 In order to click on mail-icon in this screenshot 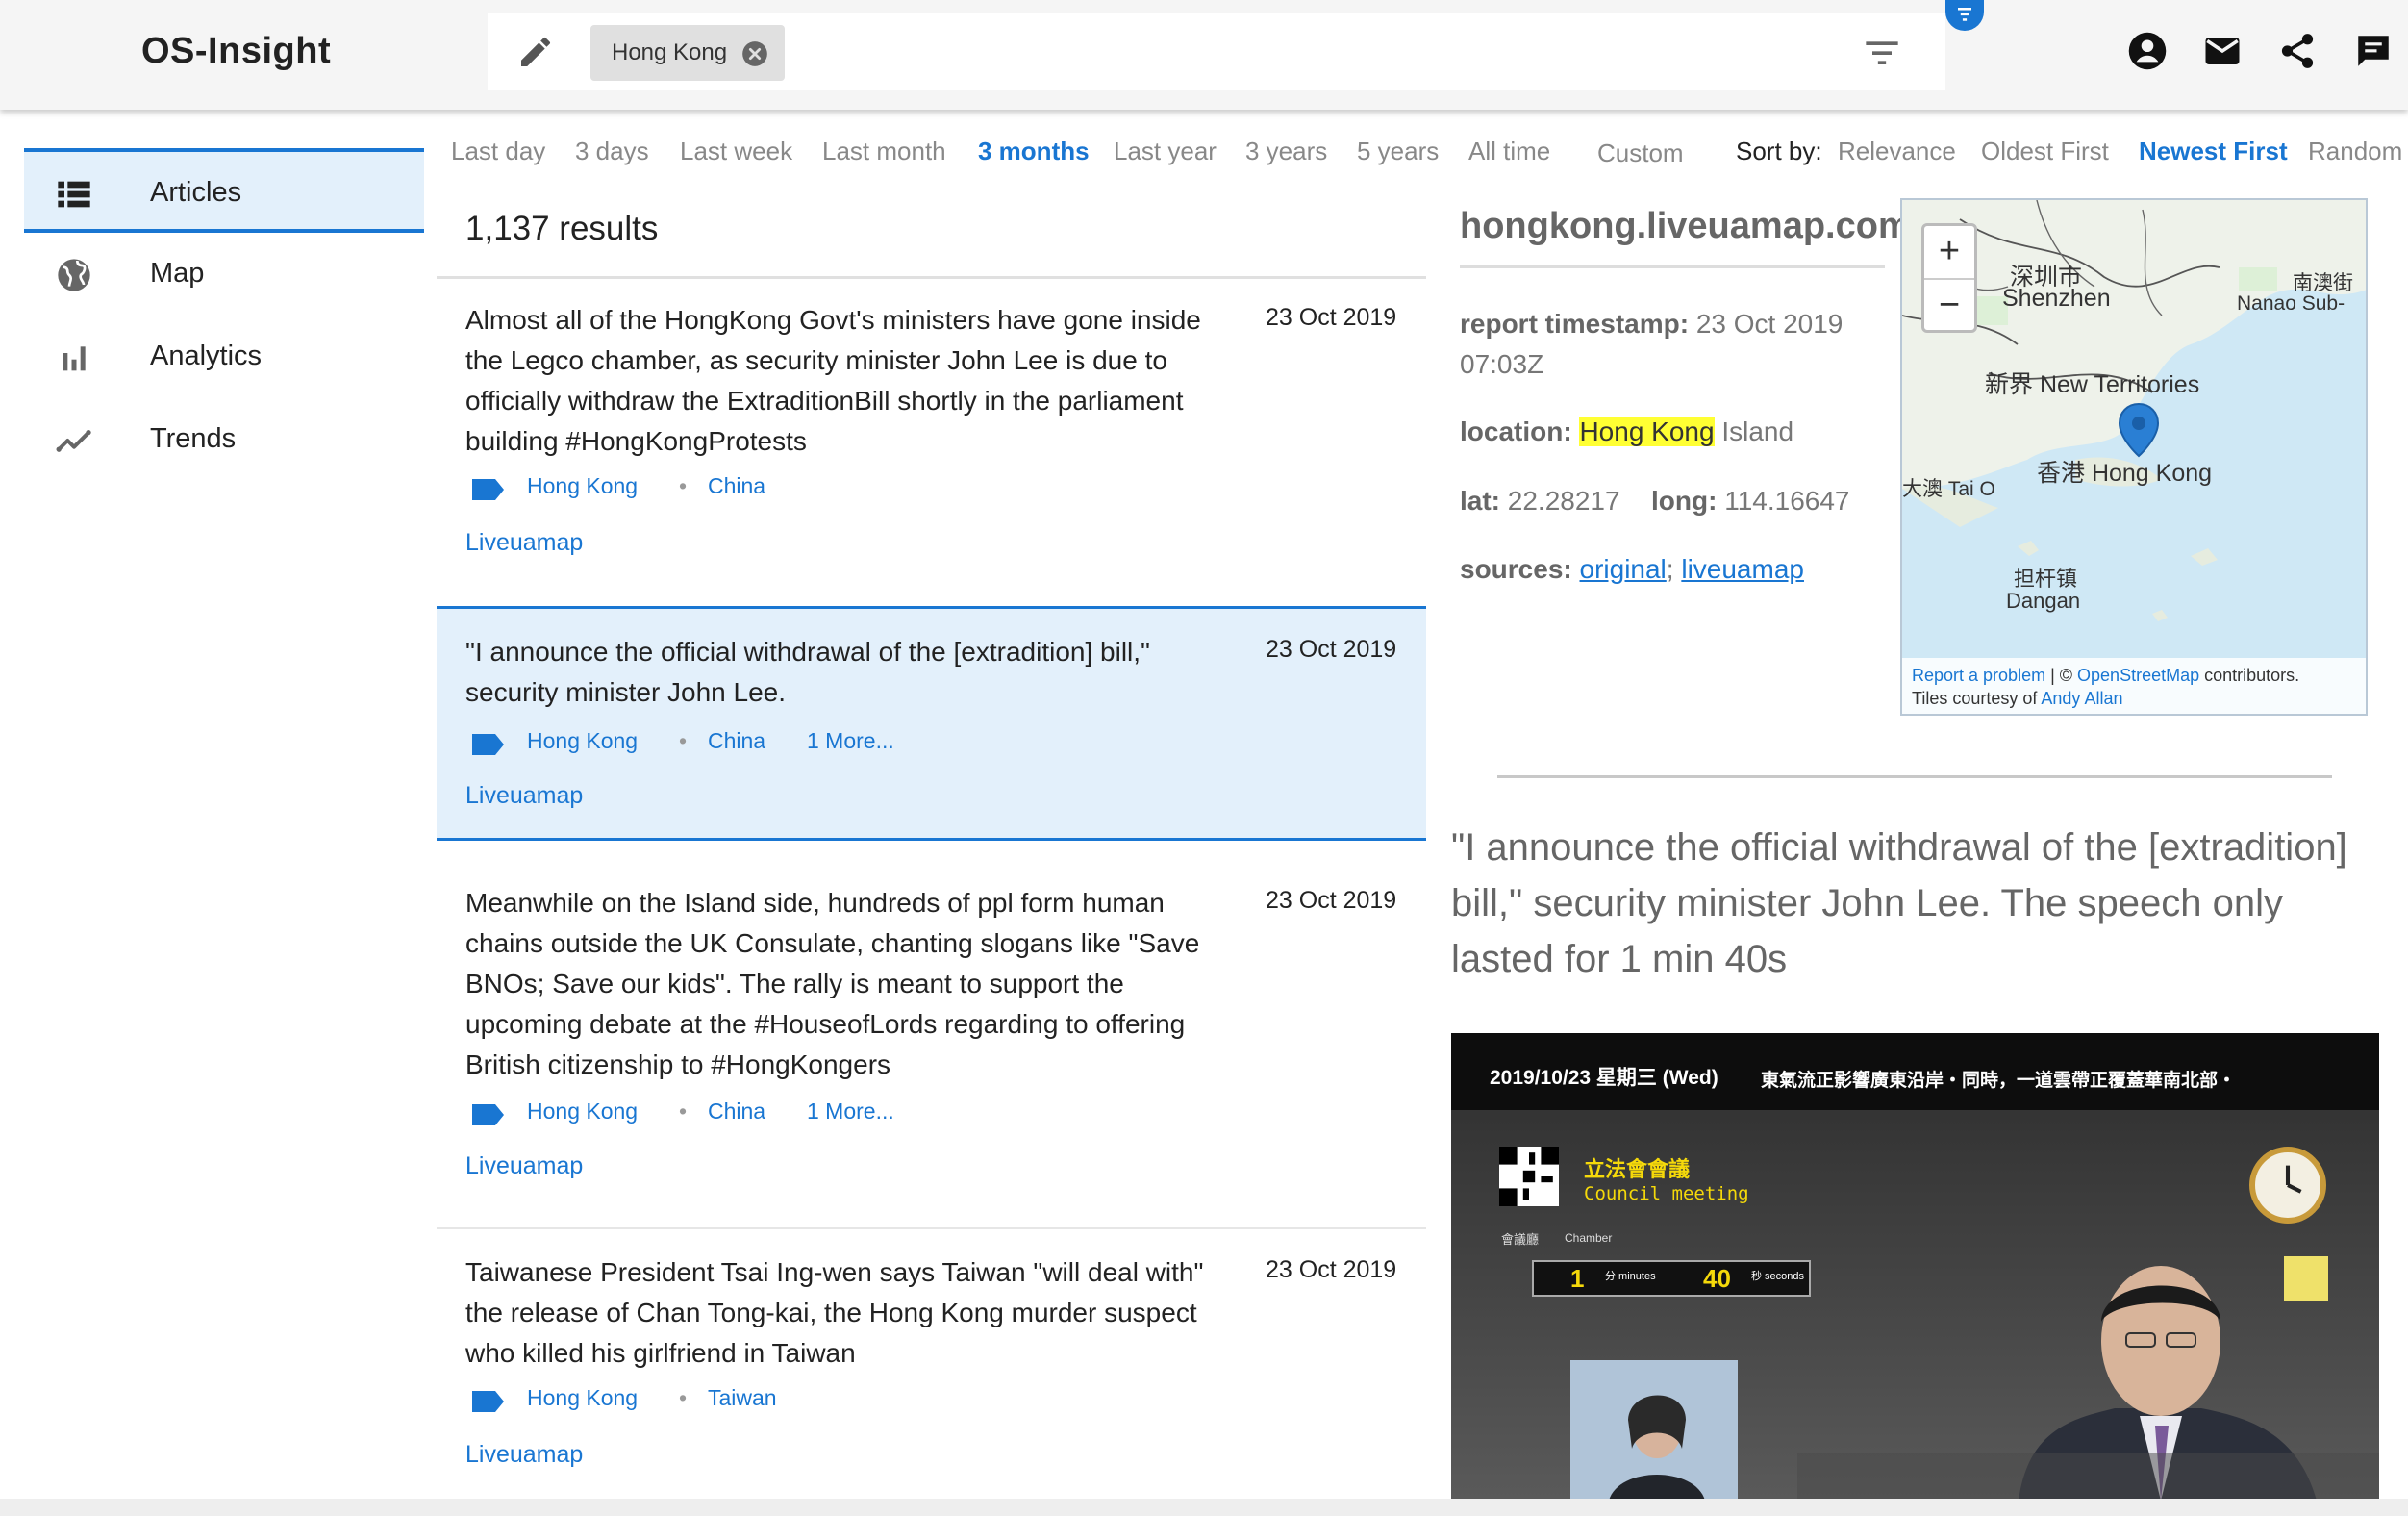, I will do `click(2222, 51)`.